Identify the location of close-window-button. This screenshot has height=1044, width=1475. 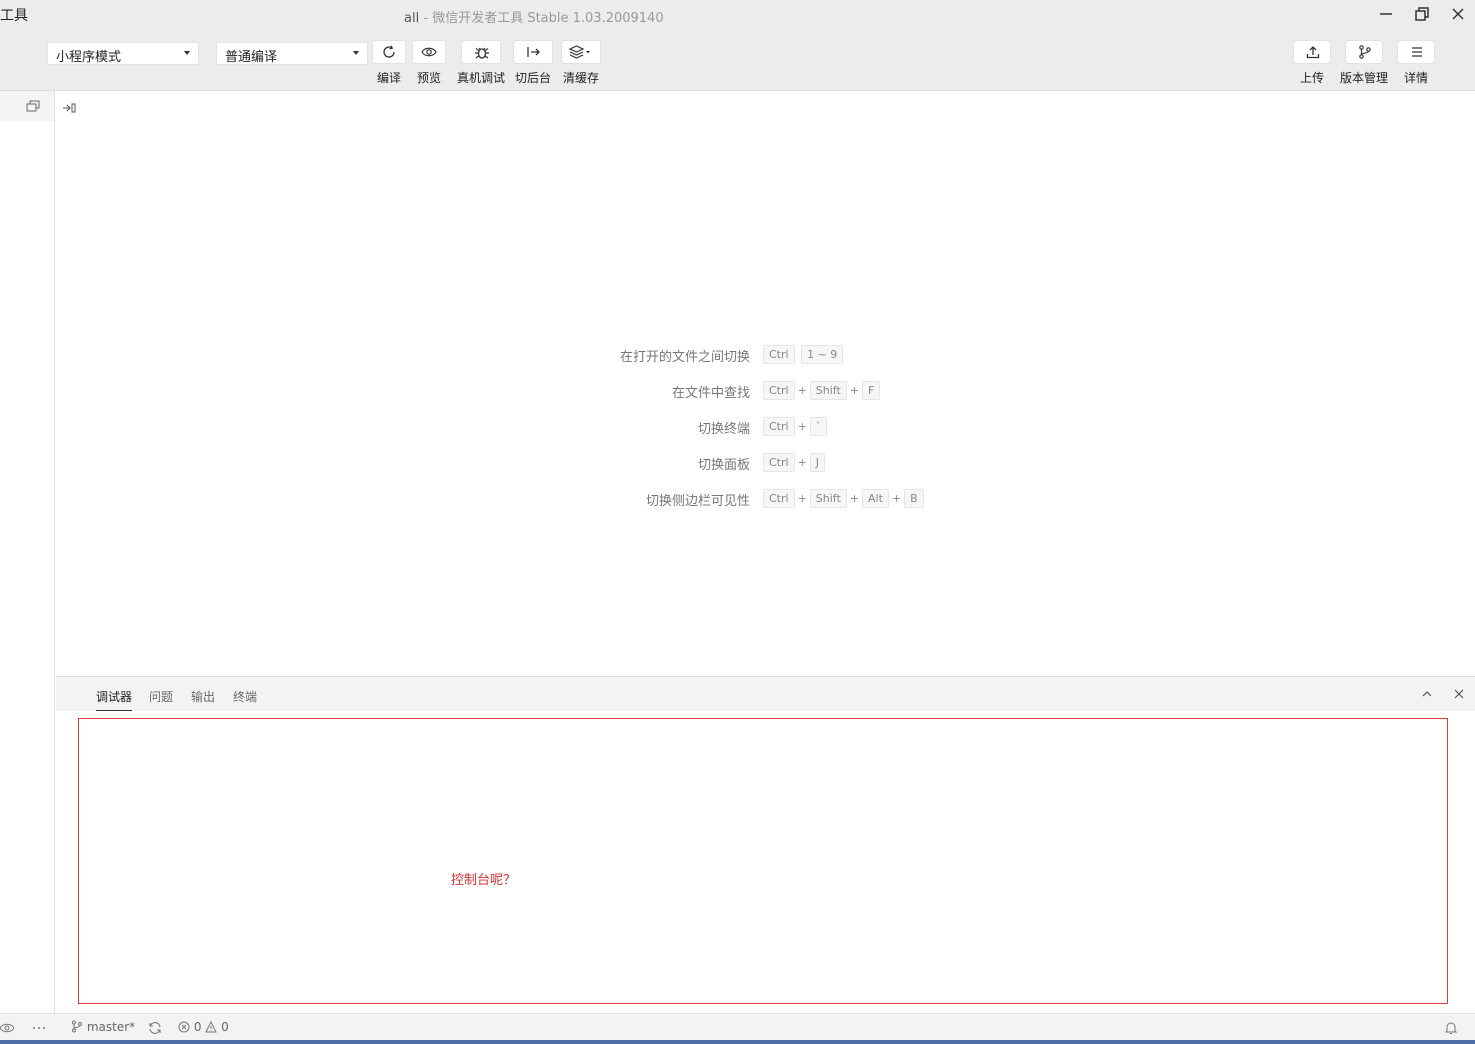
(1457, 14).